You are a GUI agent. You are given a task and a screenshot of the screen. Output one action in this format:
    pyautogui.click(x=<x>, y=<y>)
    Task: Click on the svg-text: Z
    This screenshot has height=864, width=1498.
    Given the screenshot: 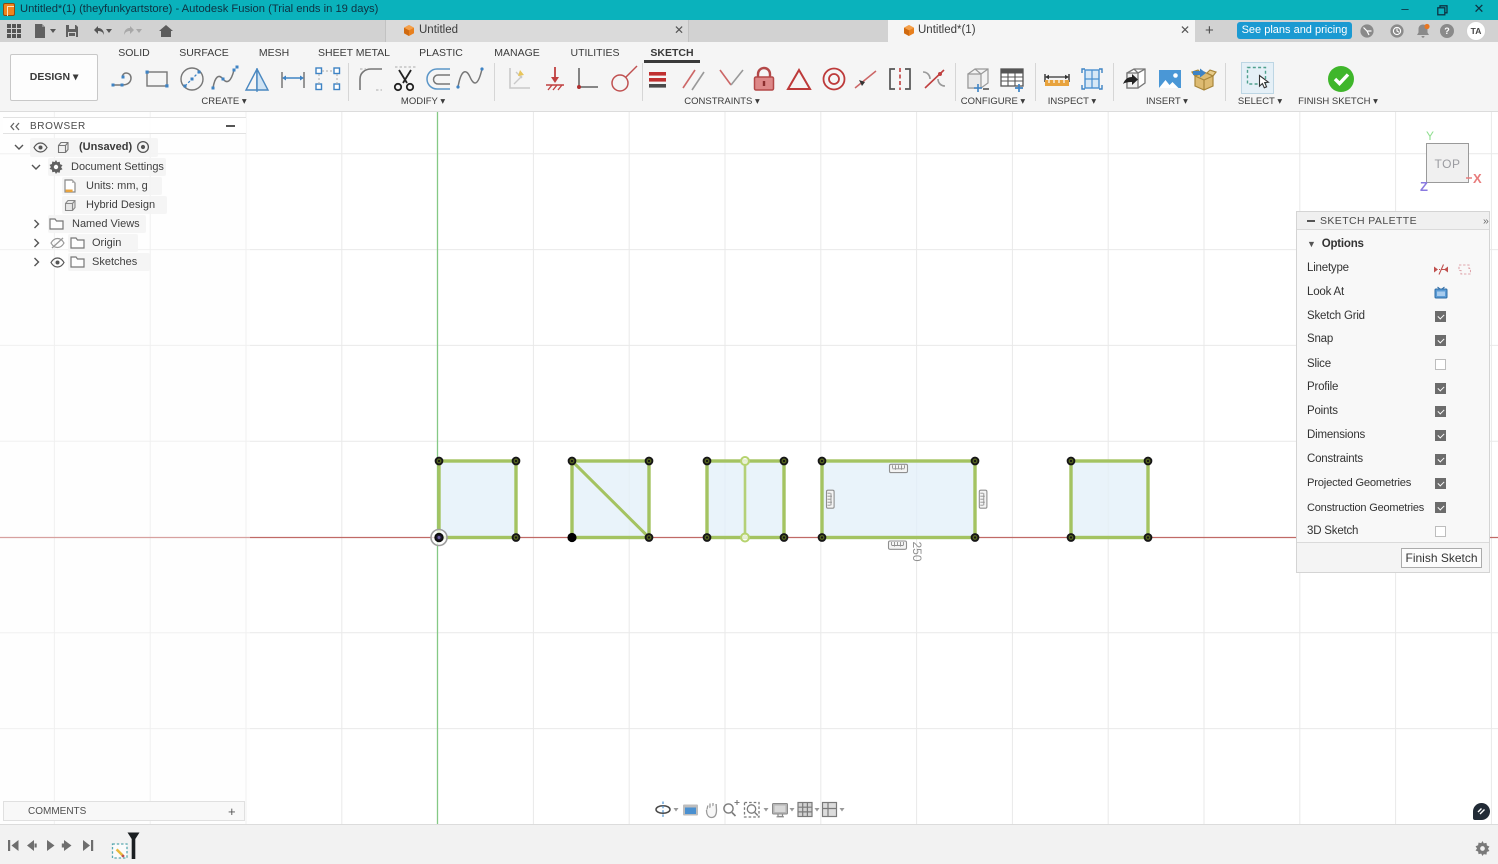 What is the action you would take?
    pyautogui.click(x=1424, y=186)
    